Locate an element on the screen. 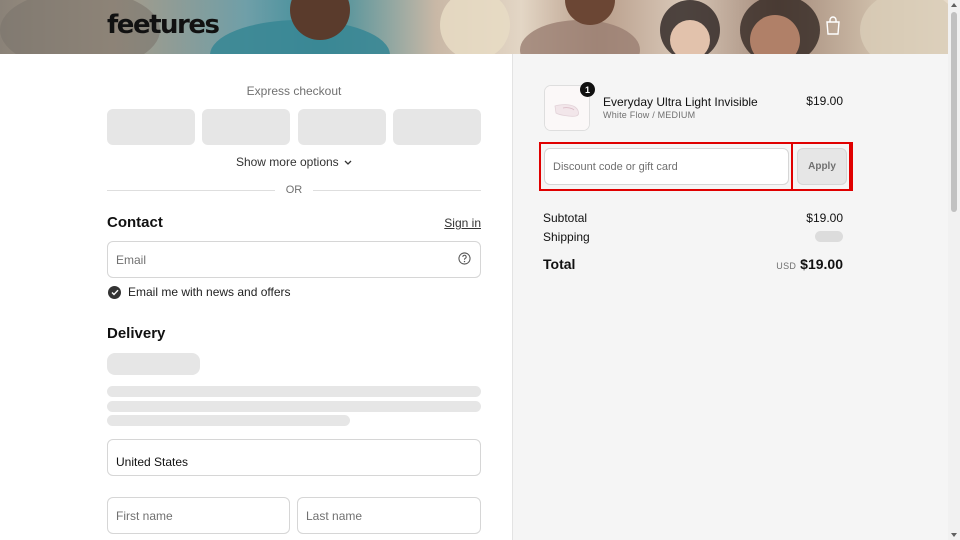 This screenshot has height=540, width=960. quantity-badge: 1 is located at coordinates (587, 89).